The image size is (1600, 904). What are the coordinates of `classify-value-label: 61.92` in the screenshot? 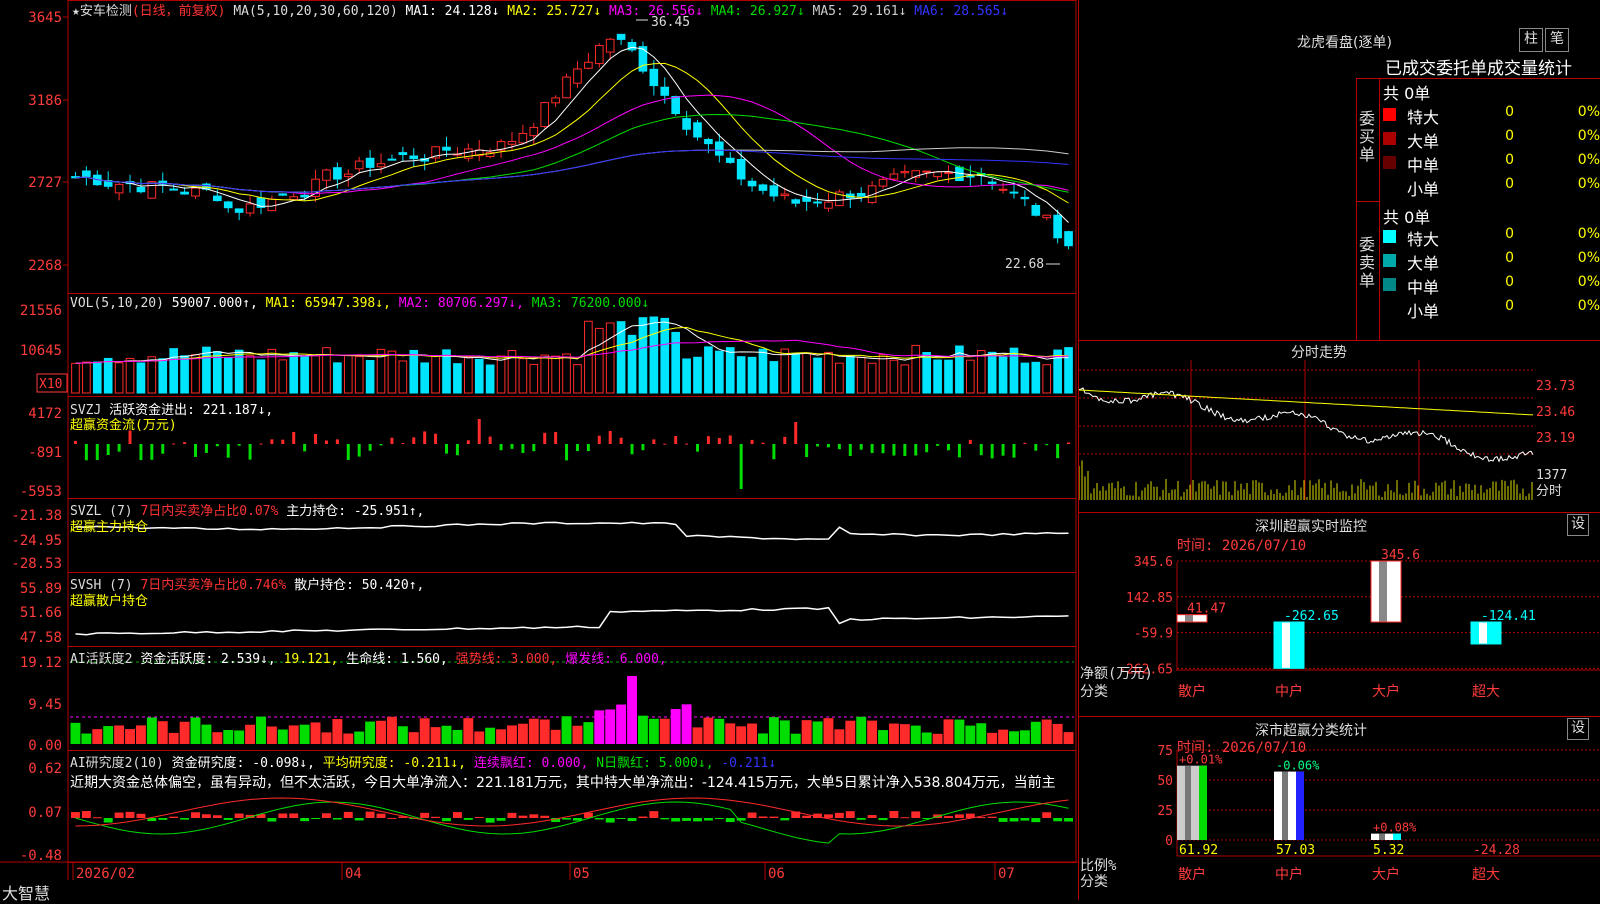 It's located at (1198, 850).